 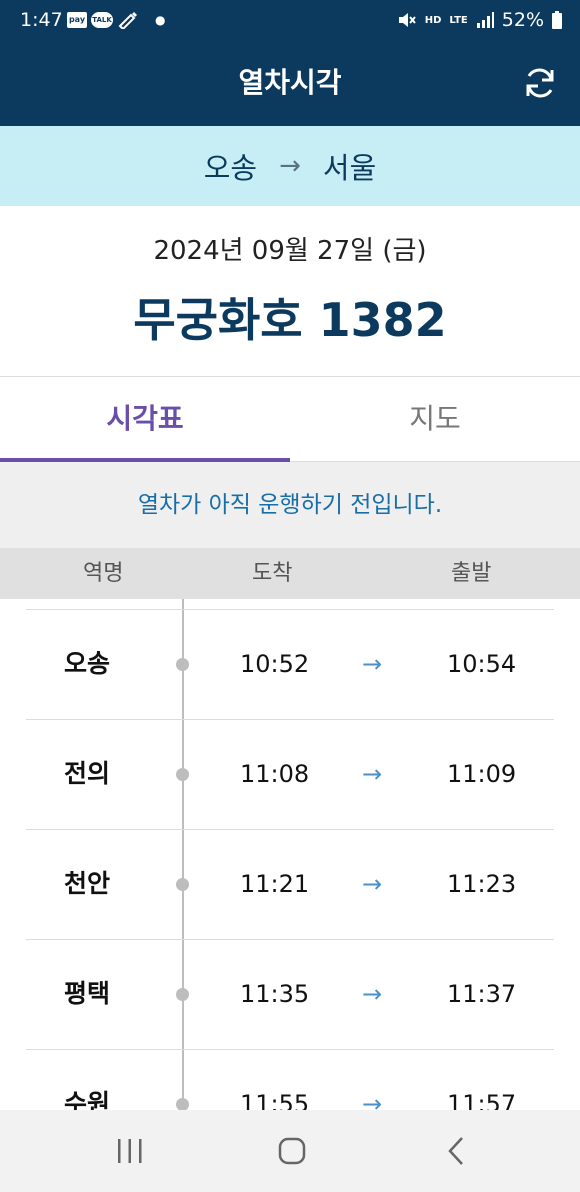 I want to click on tab-timetable: 시각표, so click(x=145, y=419).